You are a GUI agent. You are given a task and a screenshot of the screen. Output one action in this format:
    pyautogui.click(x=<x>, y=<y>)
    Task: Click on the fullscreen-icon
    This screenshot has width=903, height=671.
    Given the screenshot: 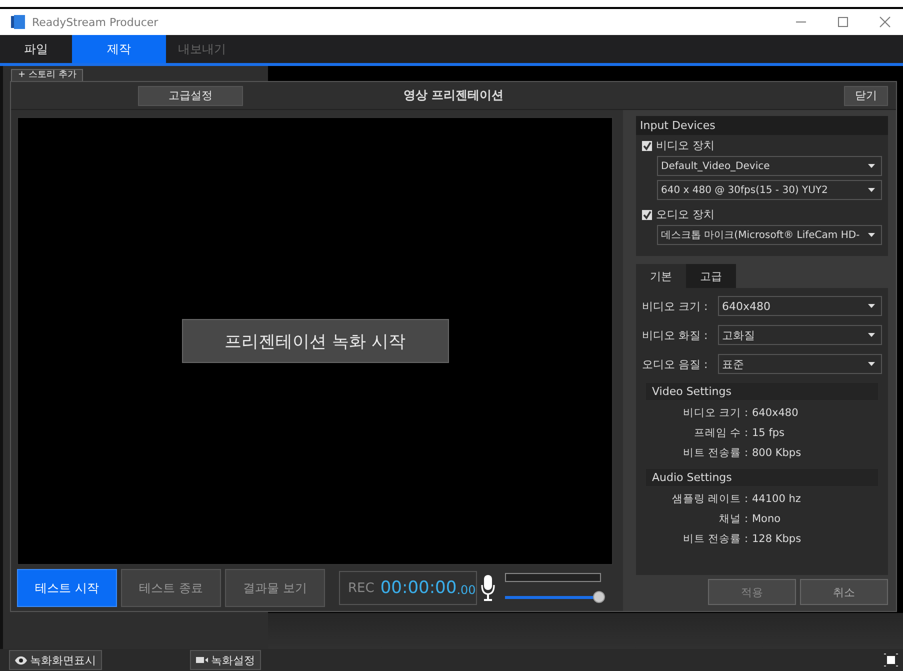 What is the action you would take?
    pyautogui.click(x=891, y=660)
    